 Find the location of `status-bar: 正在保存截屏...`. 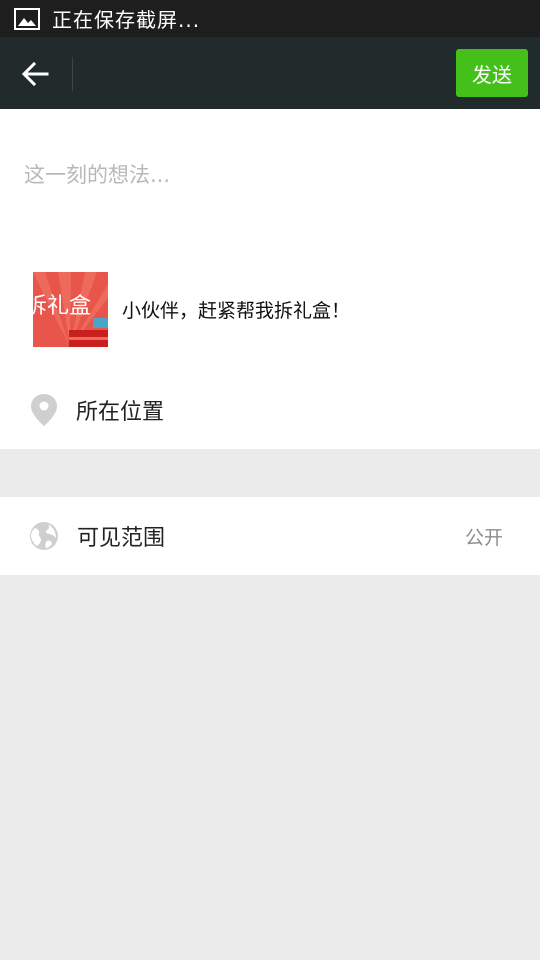

status-bar: 正在保存截屏... is located at coordinates (270, 18).